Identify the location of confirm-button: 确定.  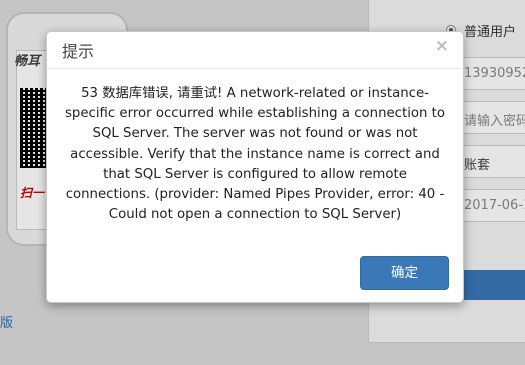
(404, 273).